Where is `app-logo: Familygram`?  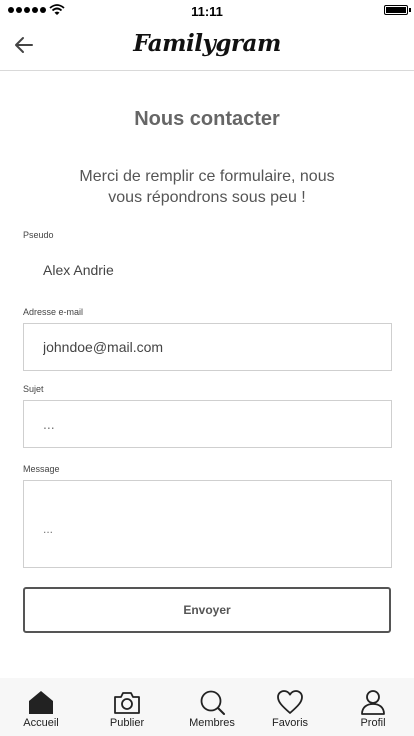 app-logo: Familygram is located at coordinates (207, 43).